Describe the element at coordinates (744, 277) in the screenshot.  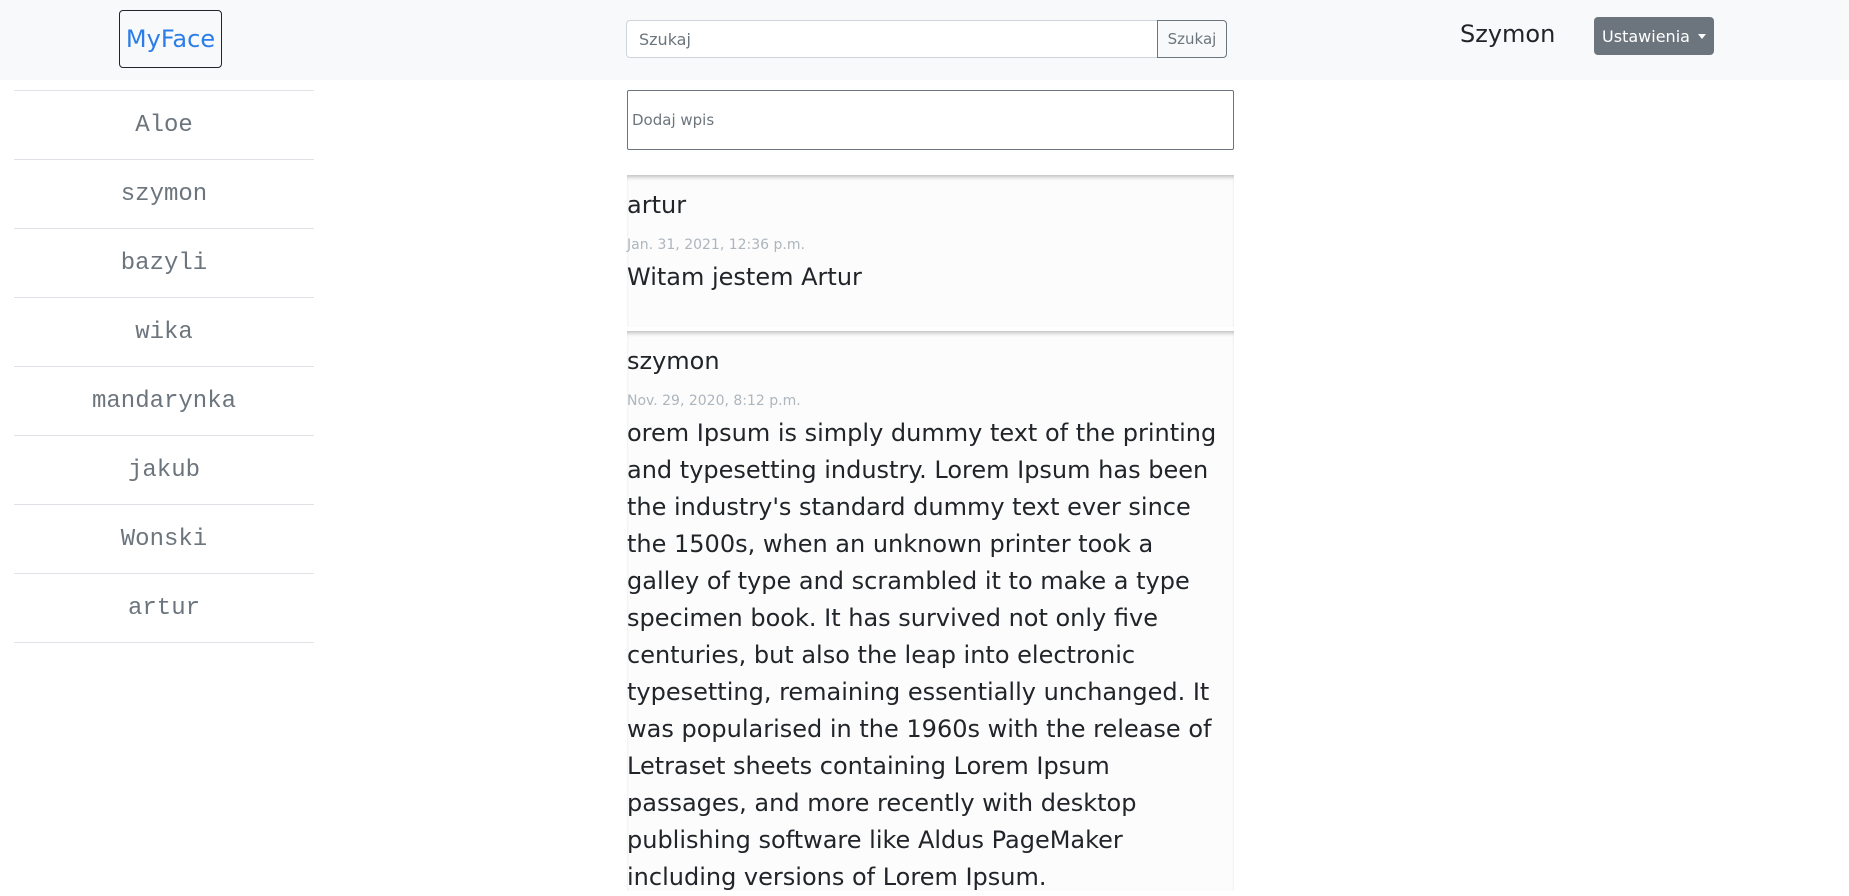
I see `post-body: Witam jestem Artur` at that location.